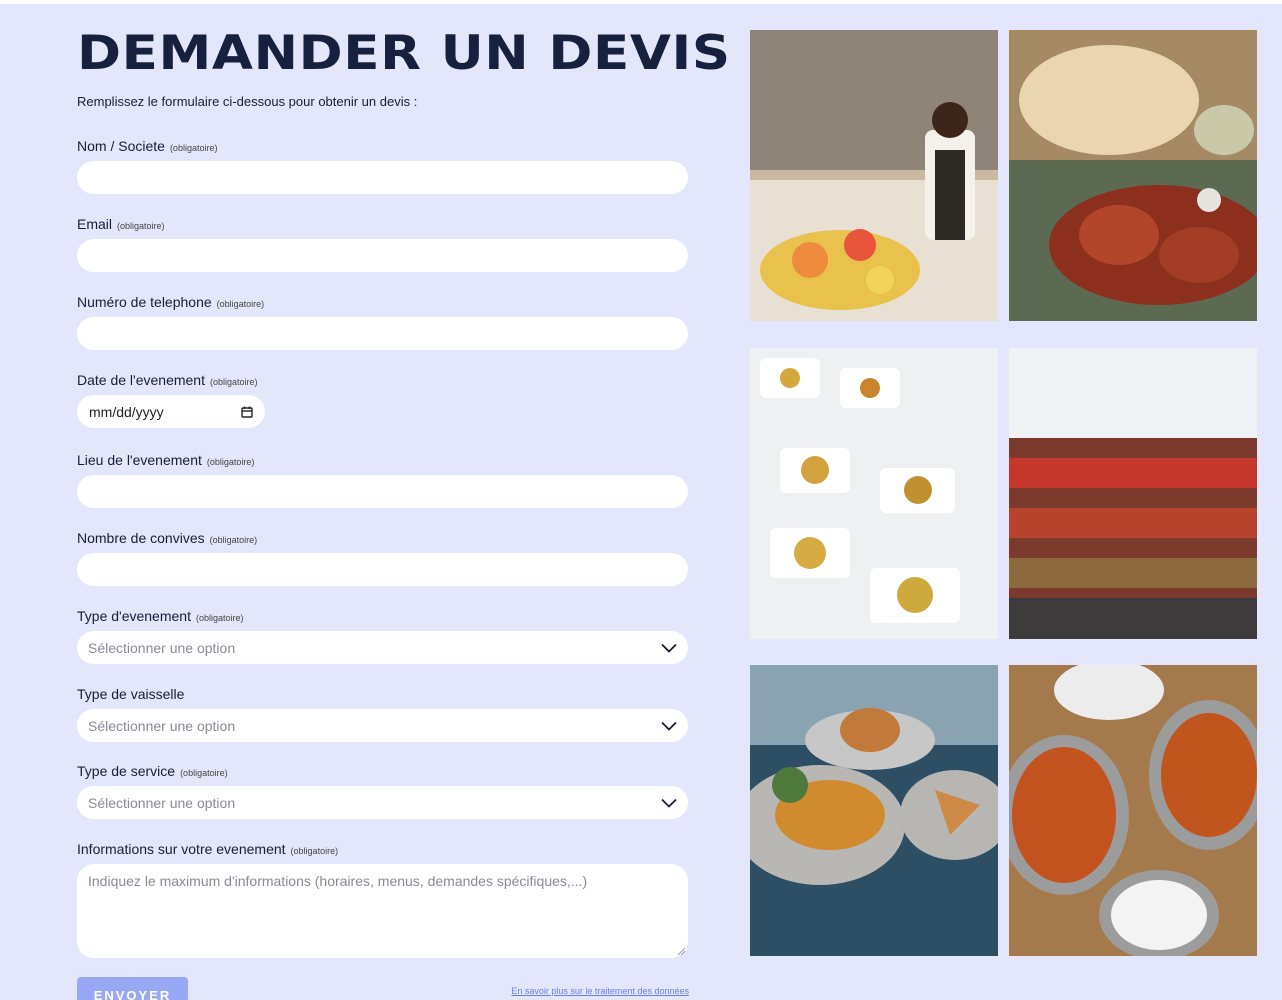  I want to click on phone-input, so click(382, 333).